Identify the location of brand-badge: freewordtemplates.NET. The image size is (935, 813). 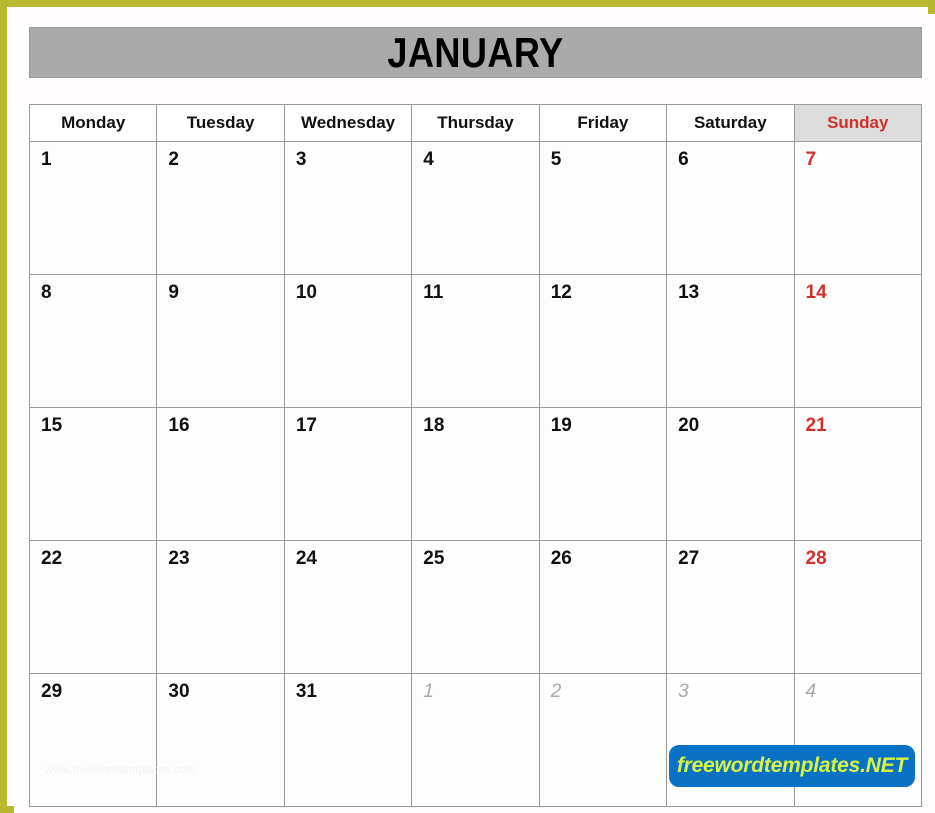
(792, 766).